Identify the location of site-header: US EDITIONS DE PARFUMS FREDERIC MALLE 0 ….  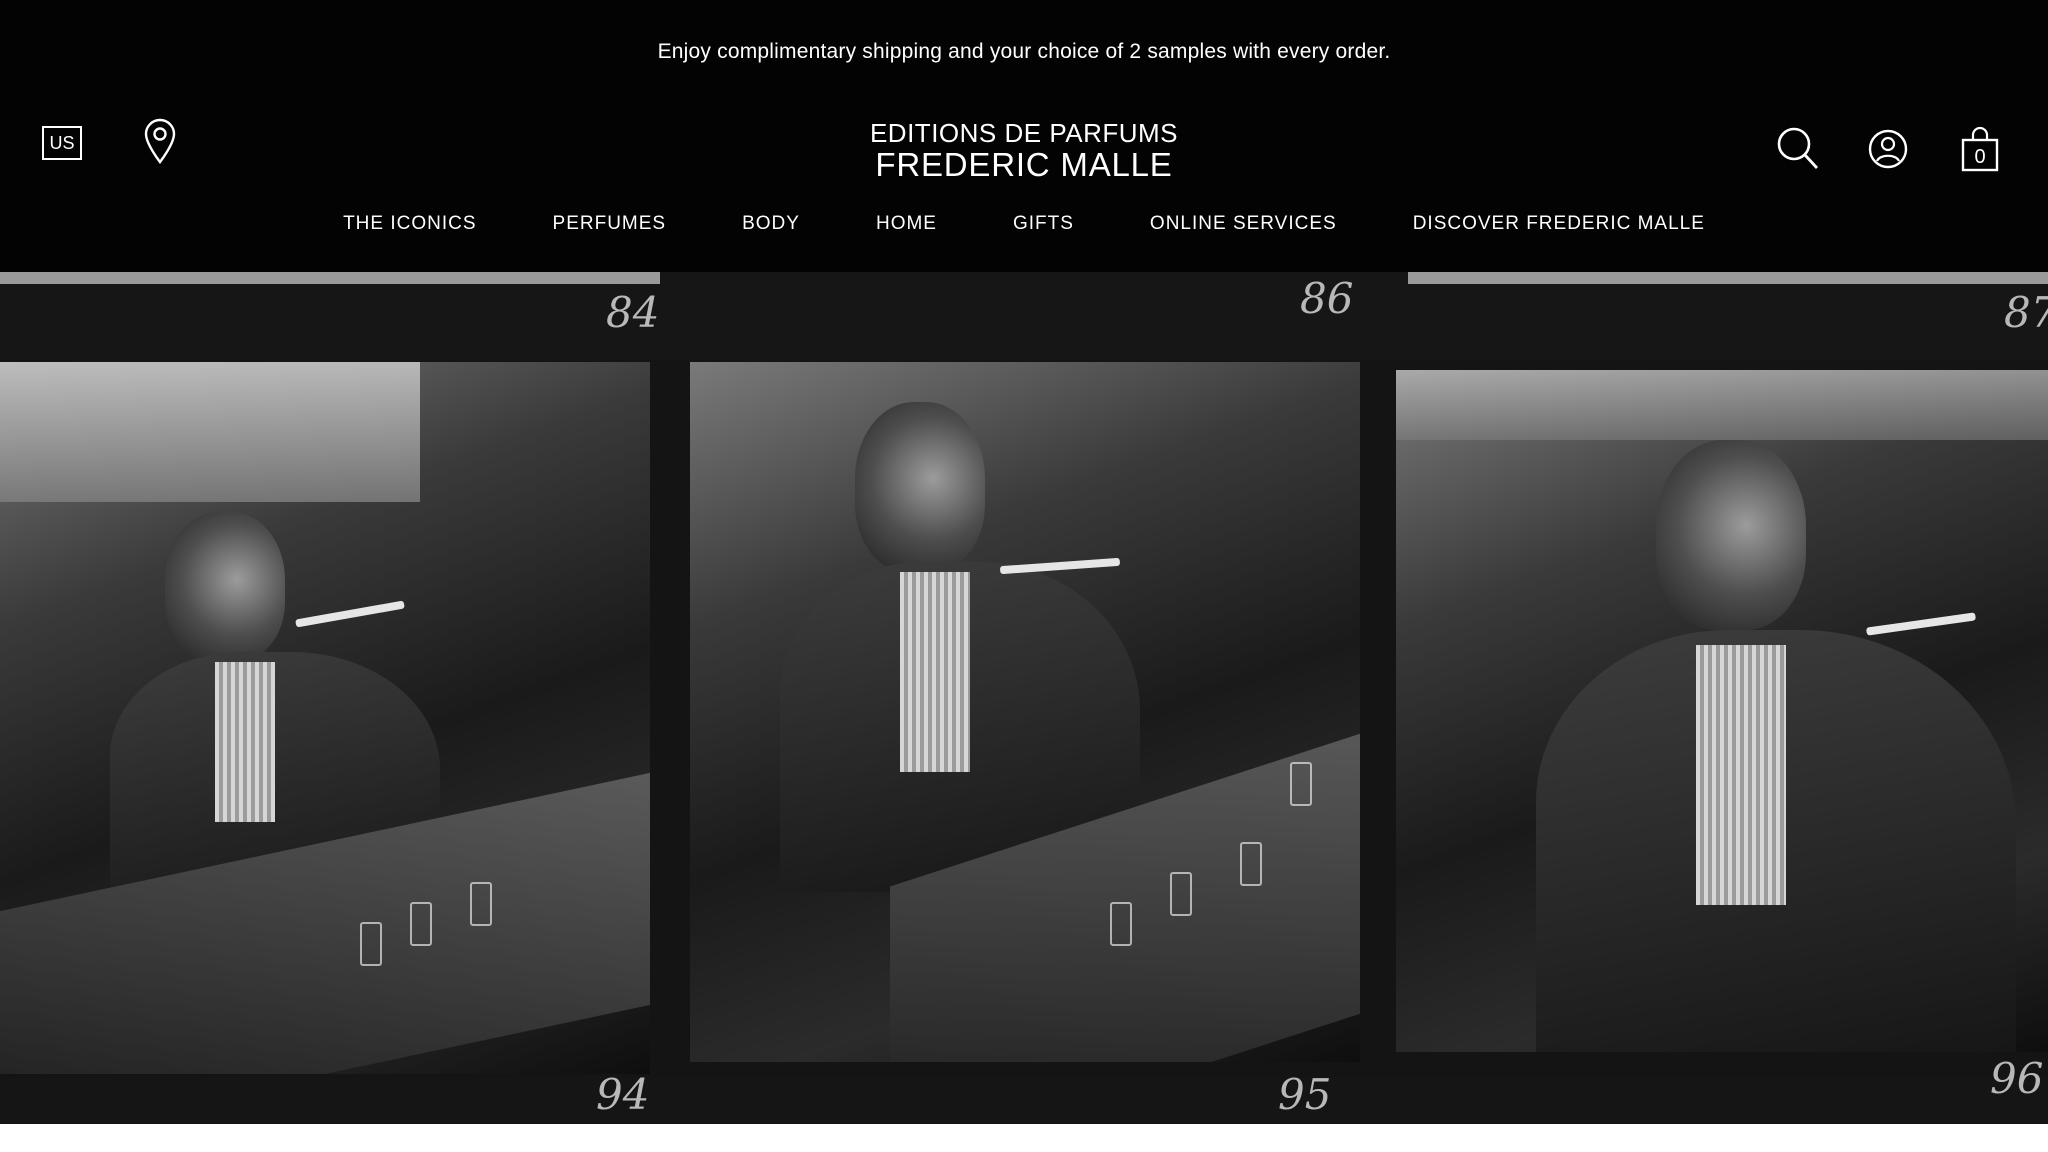
(1024, 188).